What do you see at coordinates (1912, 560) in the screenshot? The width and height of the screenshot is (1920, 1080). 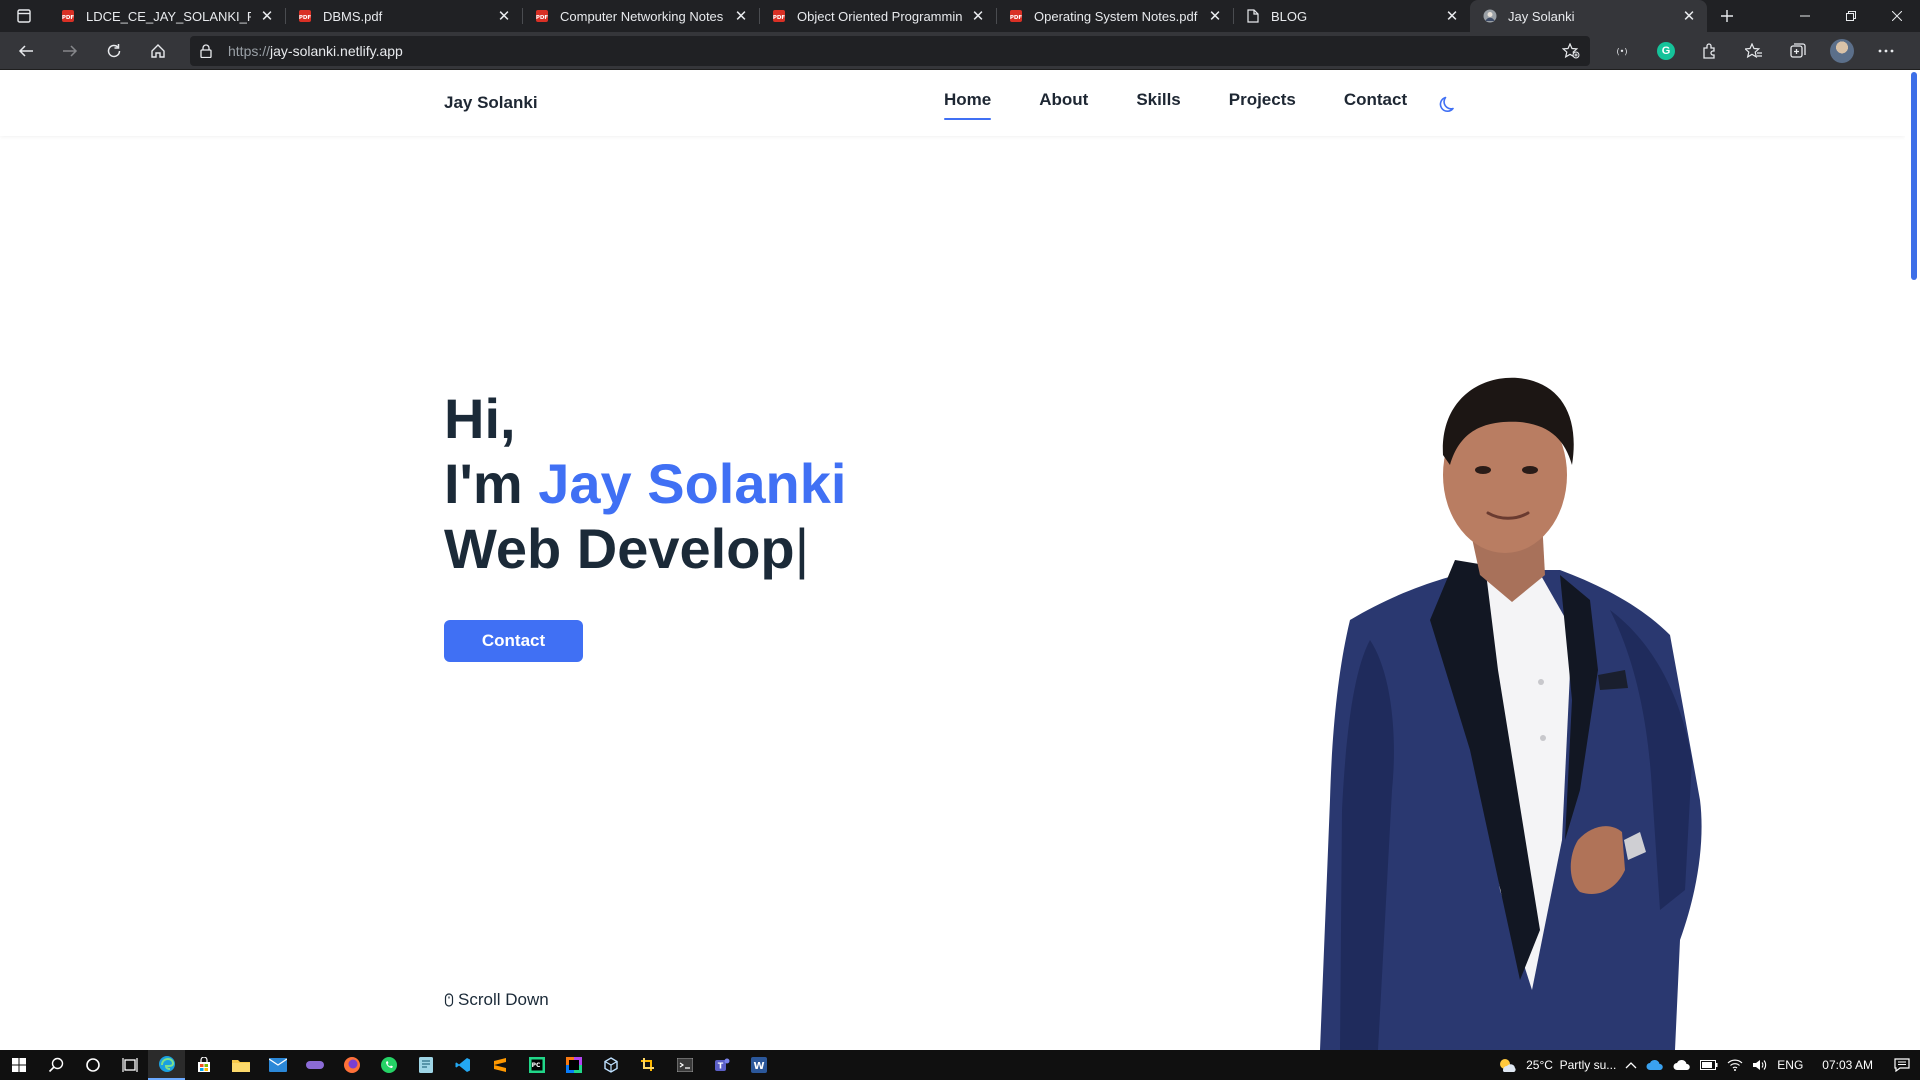 I see `page-scrollbar` at bounding box center [1912, 560].